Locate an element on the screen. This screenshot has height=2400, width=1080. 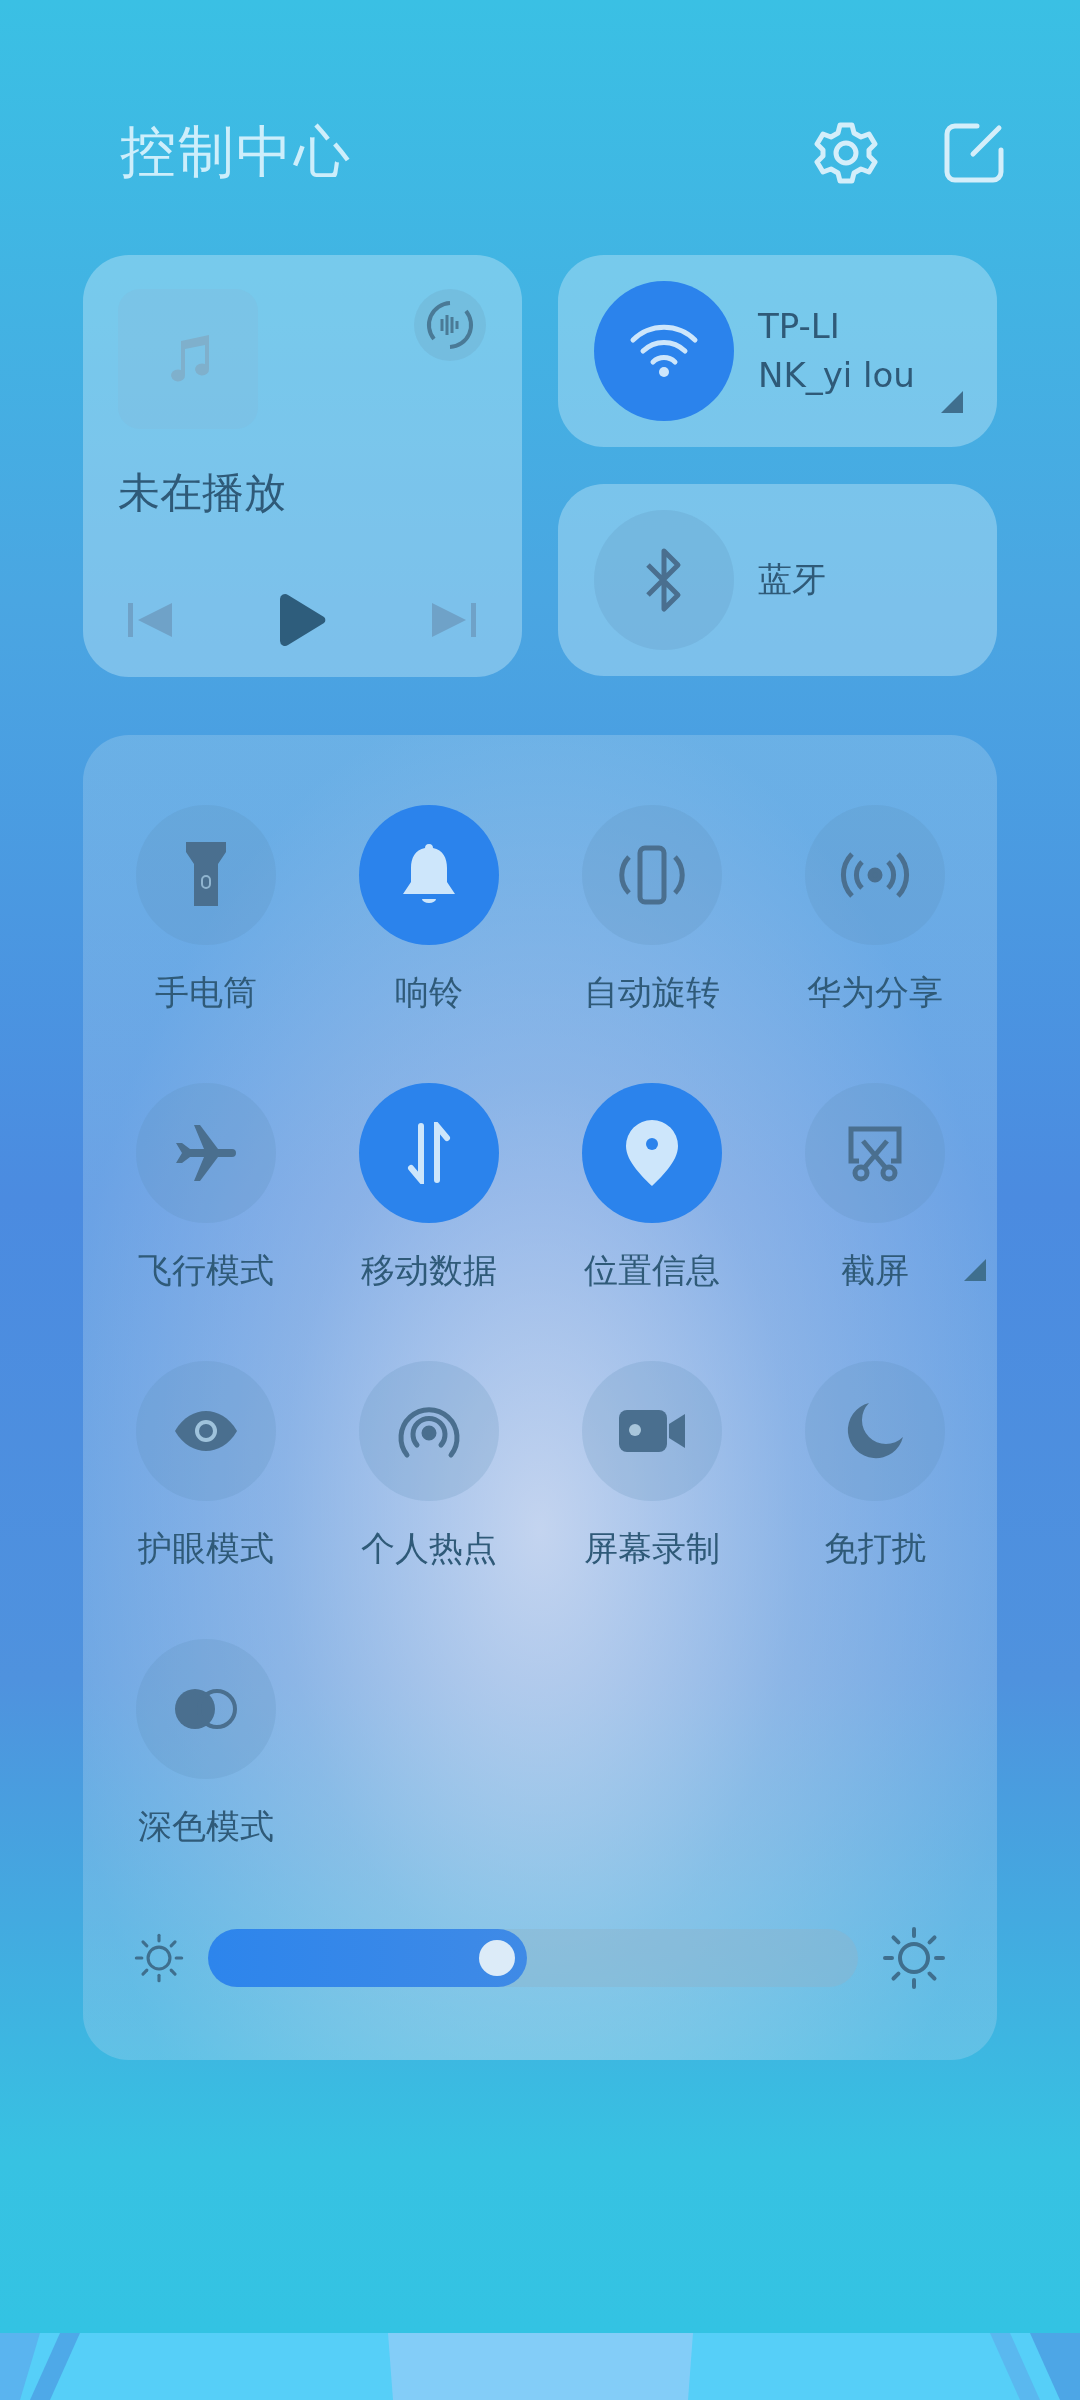
rotate-phone-icon is located at coordinates (651, 875).